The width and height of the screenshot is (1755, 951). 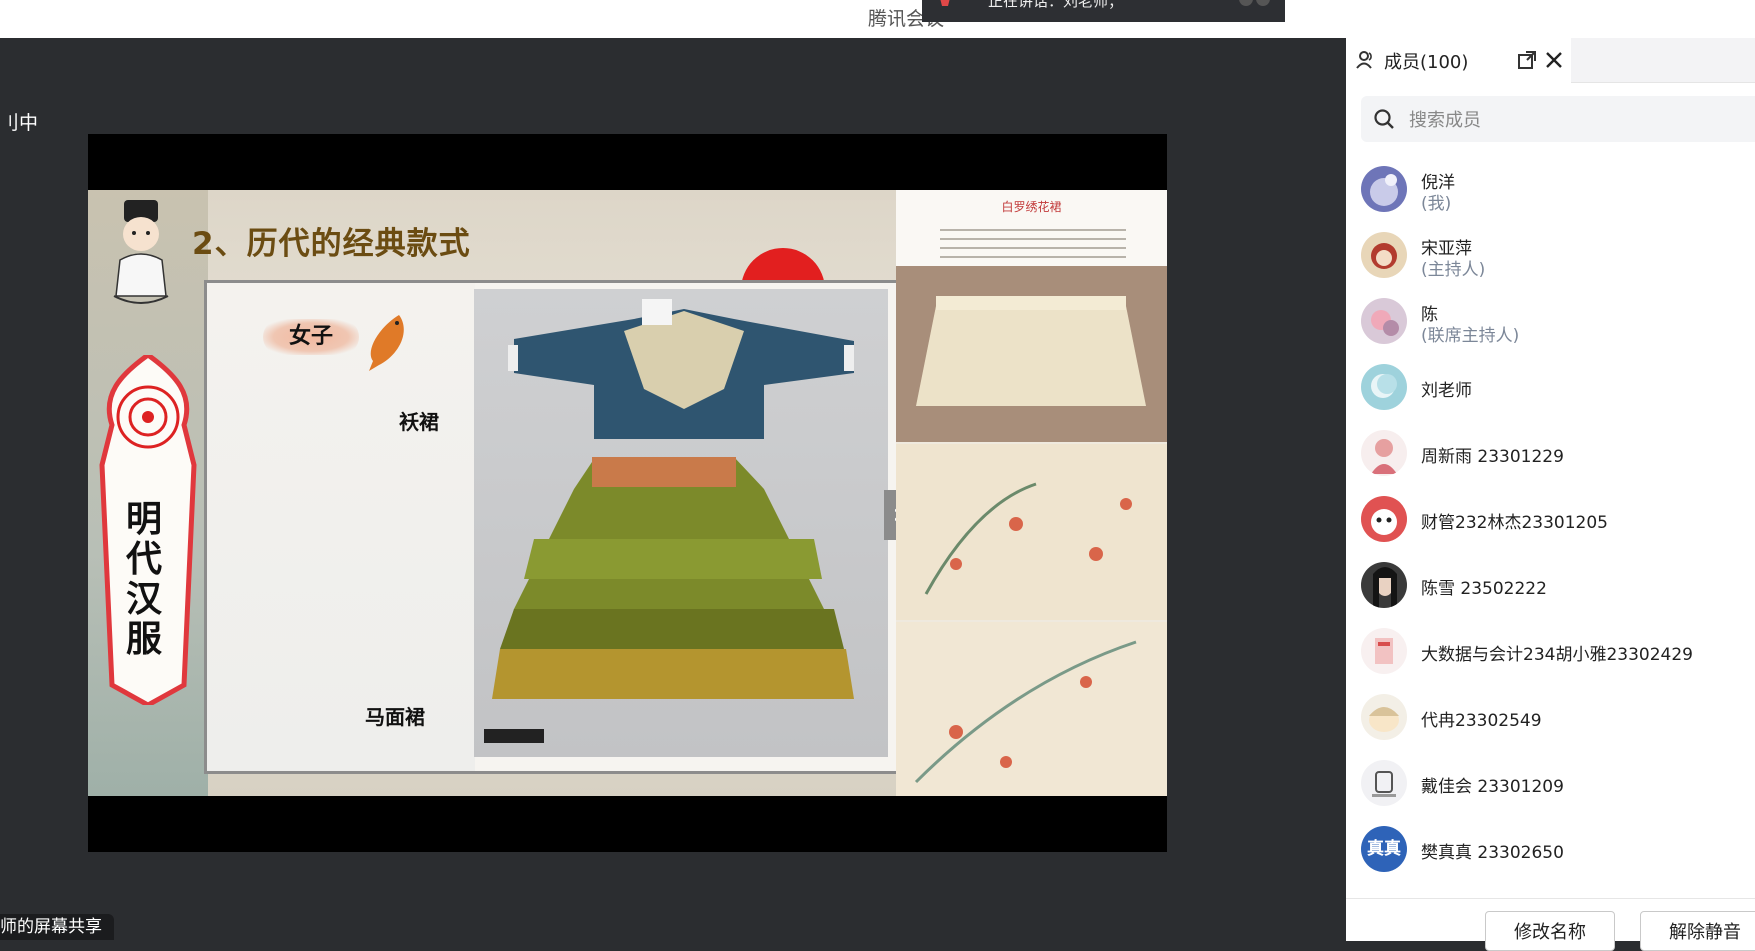 What do you see at coordinates (1554, 60) in the screenshot?
I see `close-icon` at bounding box center [1554, 60].